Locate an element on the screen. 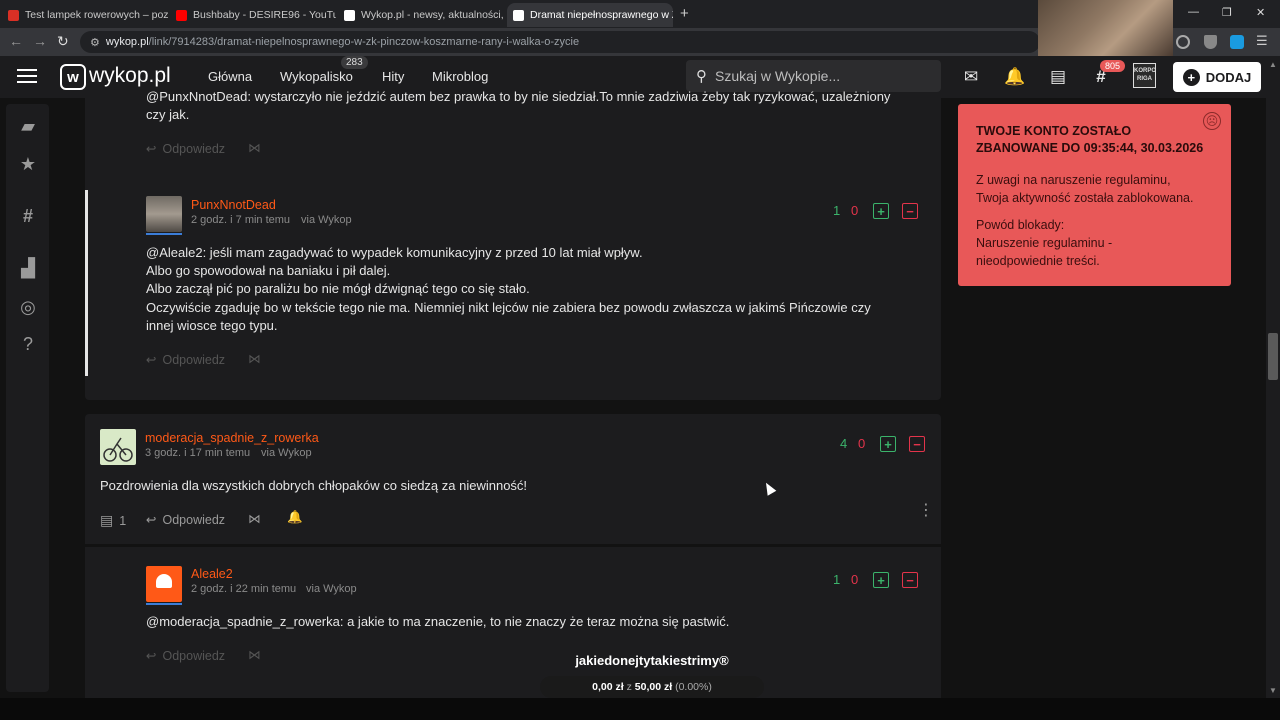 The image size is (1280, 720). reload-icon: ↻ is located at coordinates (63, 41).